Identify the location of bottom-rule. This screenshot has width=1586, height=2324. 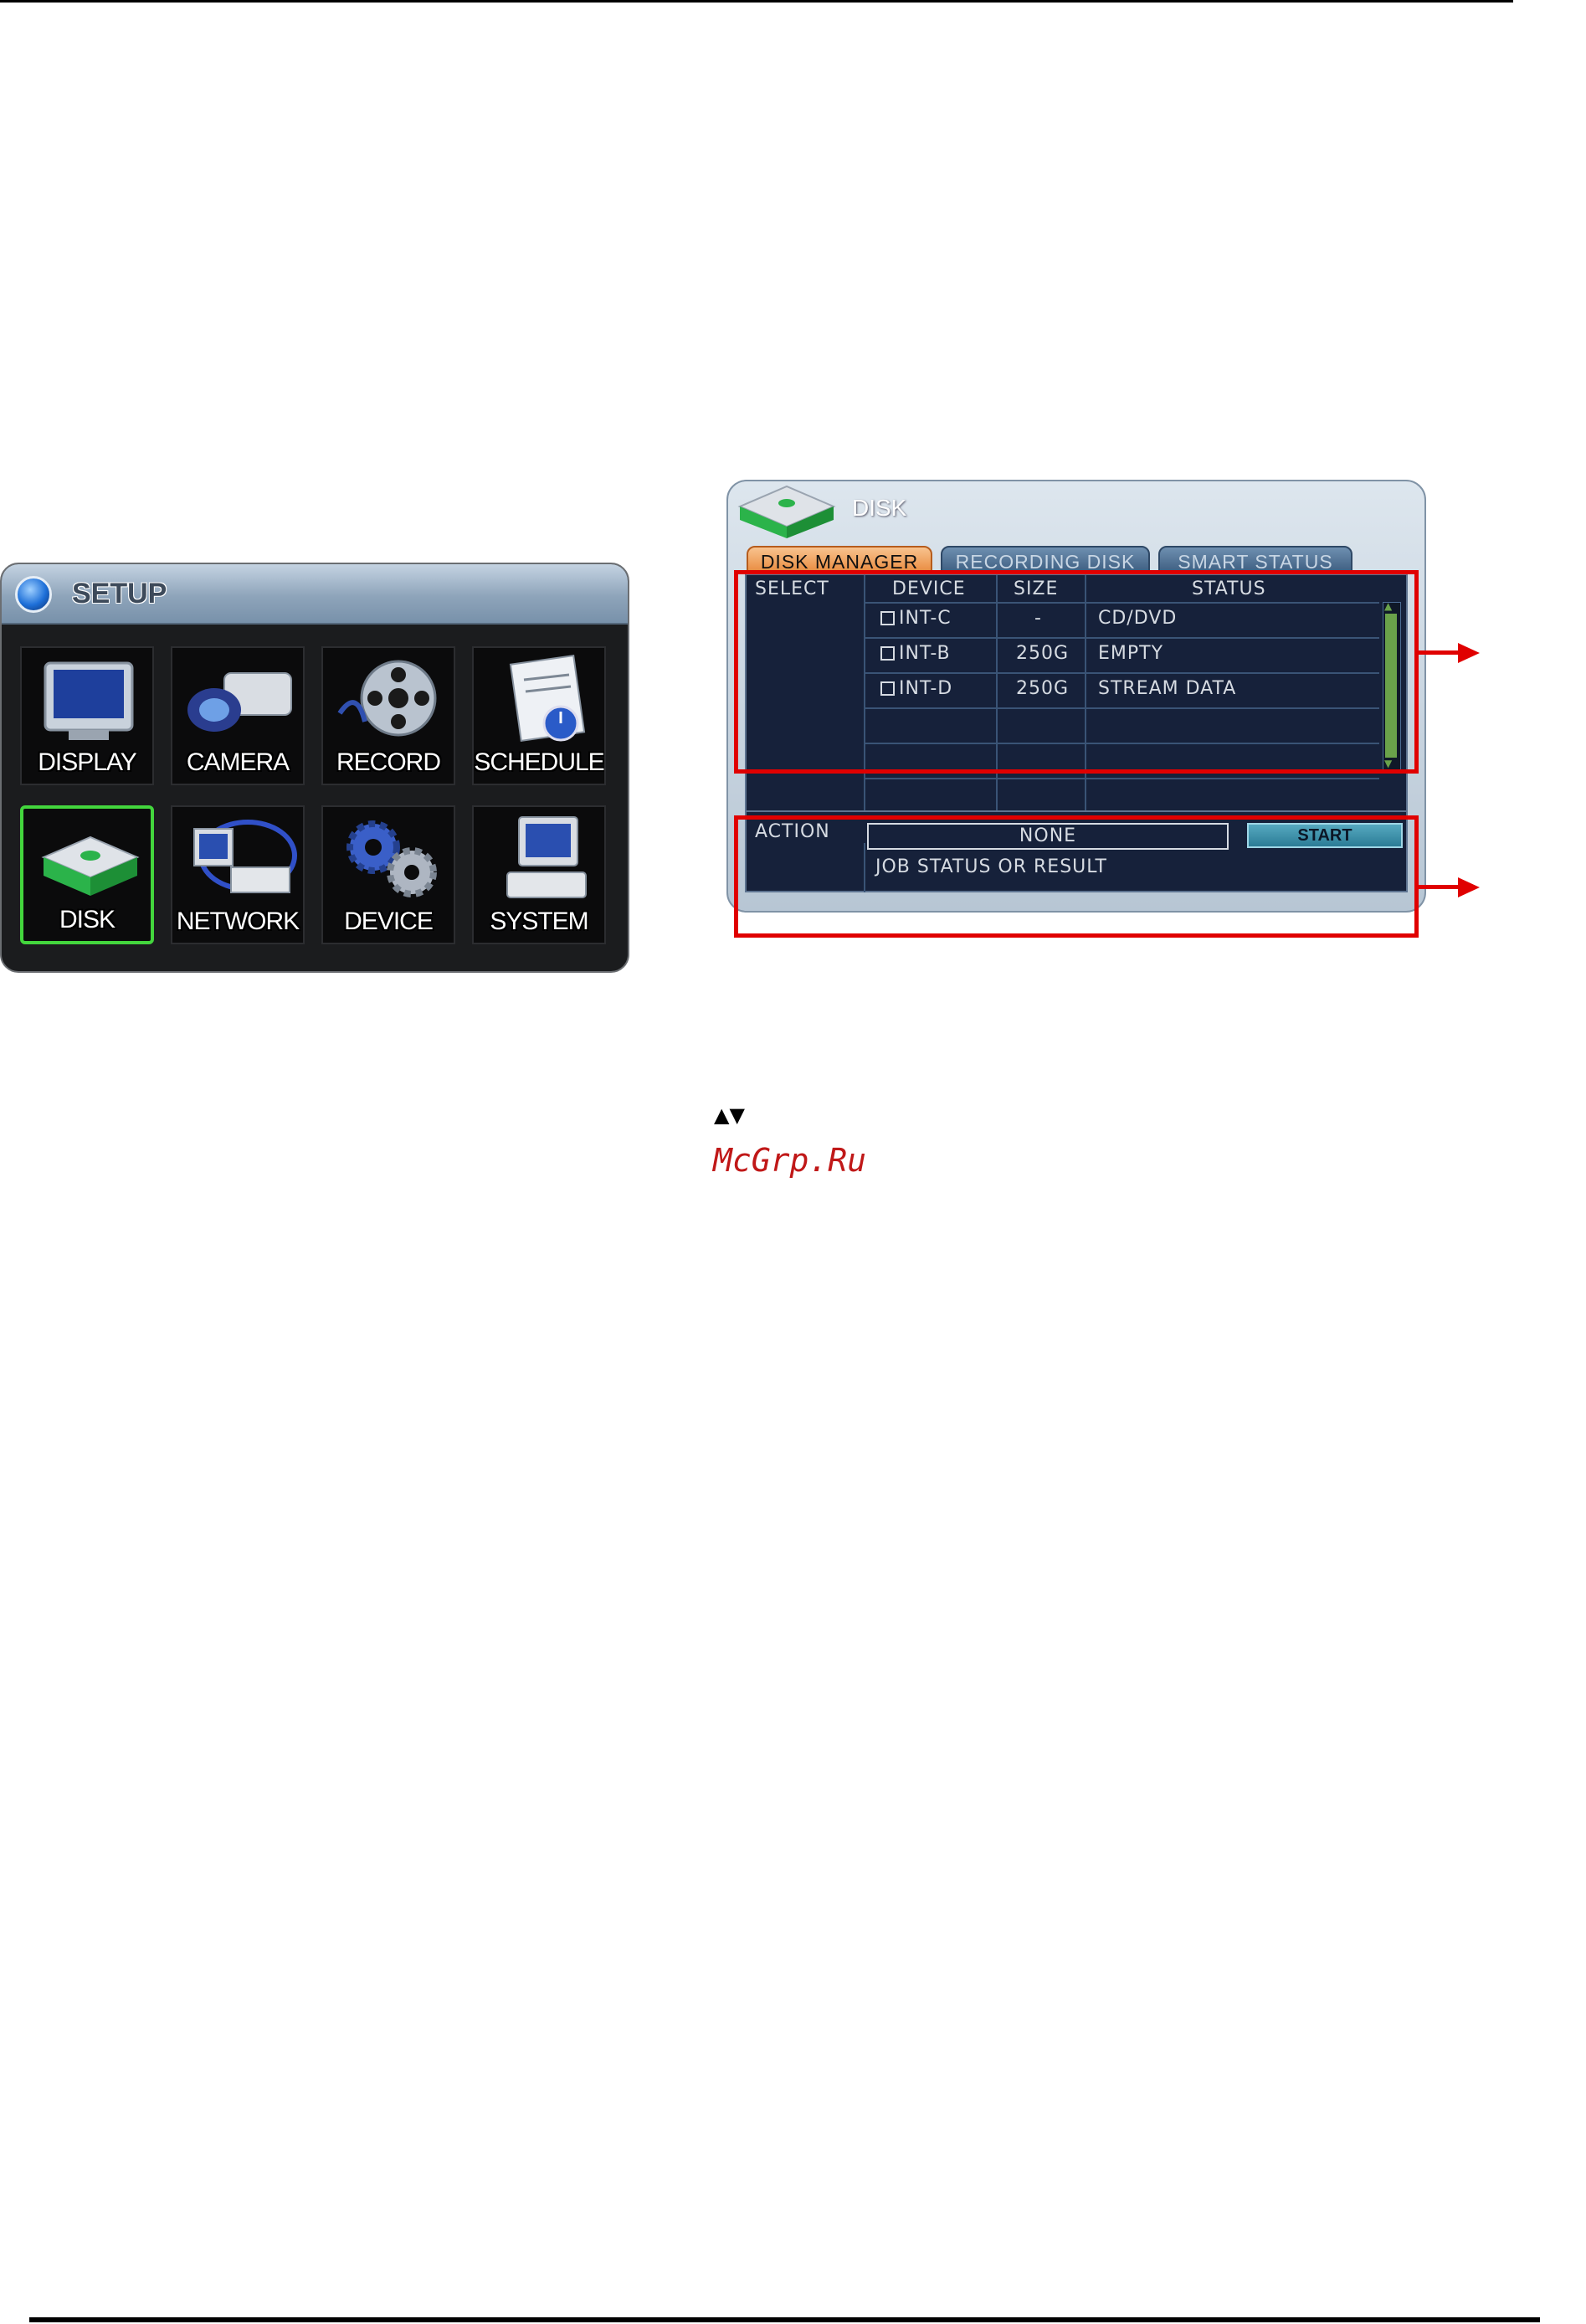
(785, 2319).